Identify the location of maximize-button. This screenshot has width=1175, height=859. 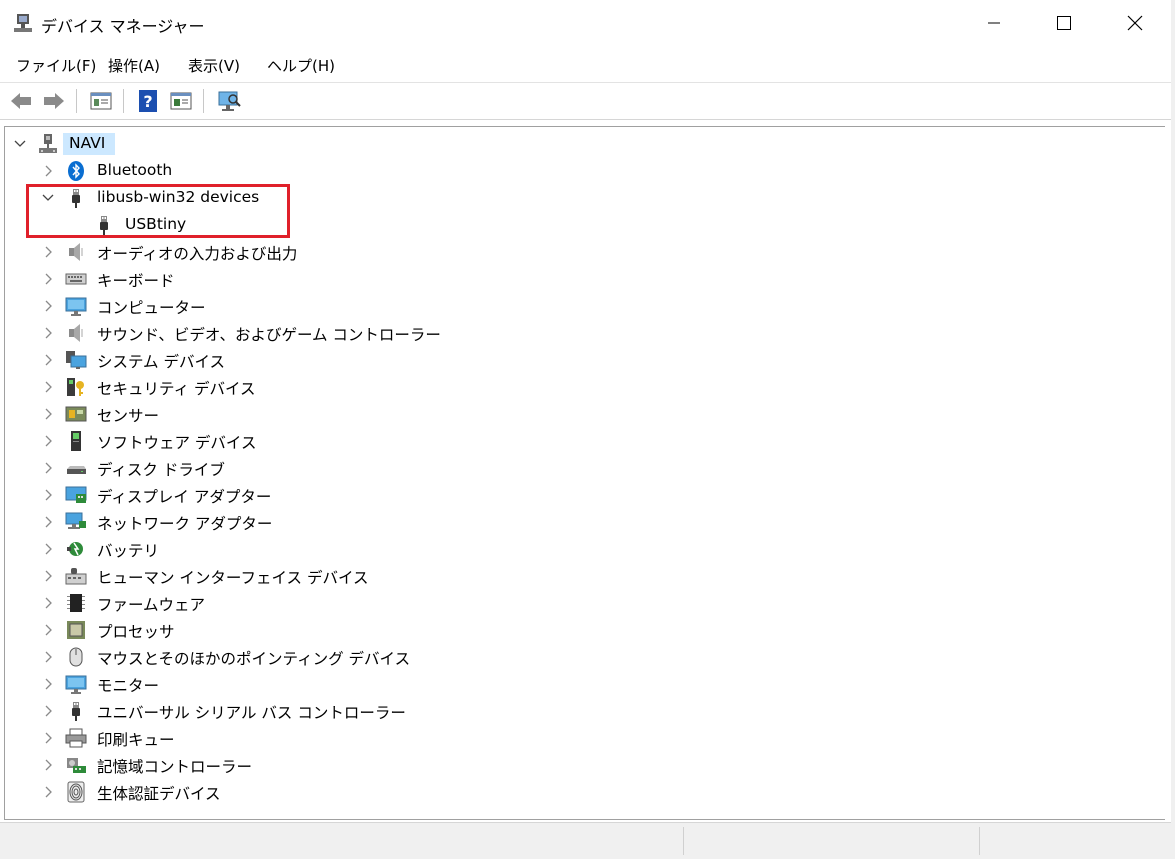
(1064, 23).